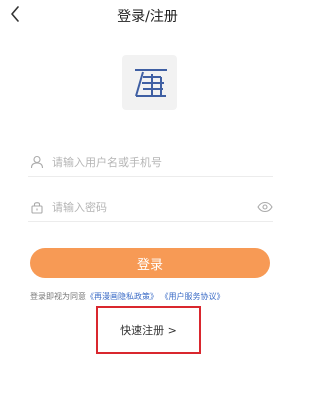 Image resolution: width=320 pixels, height=405 pixels. Describe the element at coordinates (122, 296) in the screenshot. I see `privacy-policy-link: 《再漫画隐私政策》` at that location.